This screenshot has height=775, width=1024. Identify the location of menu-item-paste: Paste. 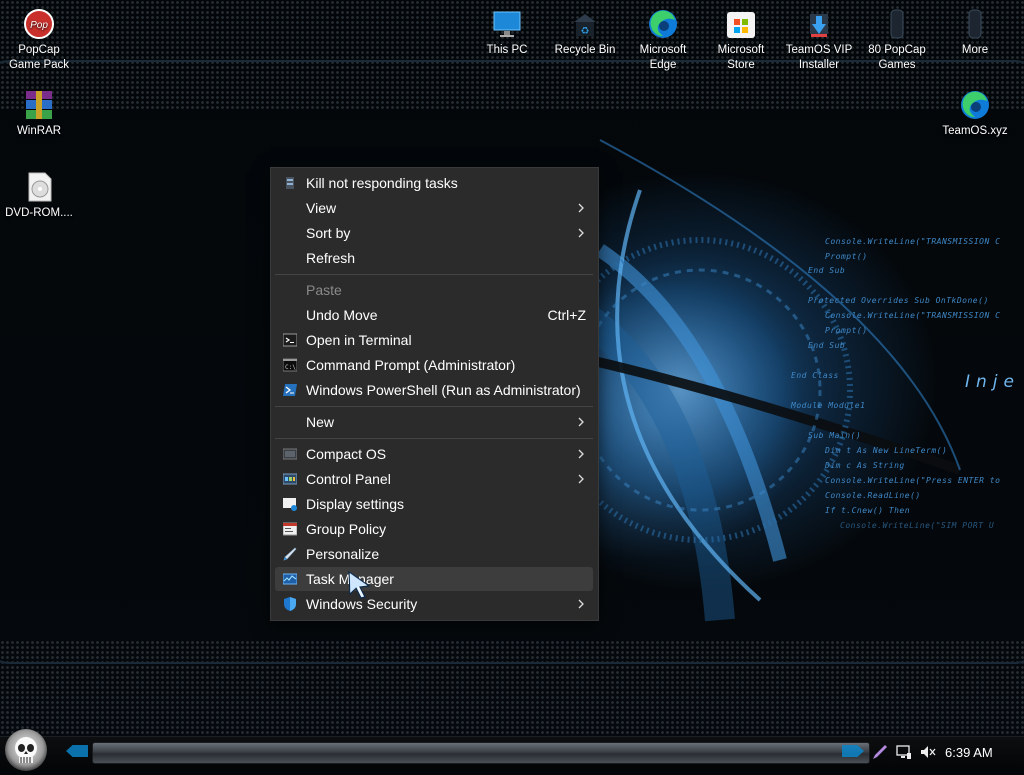
(434, 290).